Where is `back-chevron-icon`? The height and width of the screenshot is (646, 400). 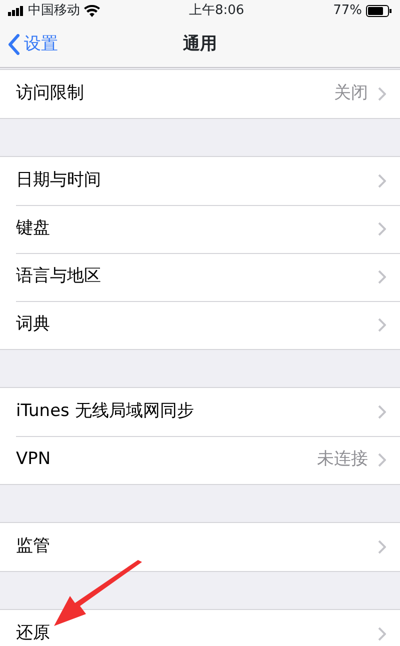 back-chevron-icon is located at coordinates (14, 44).